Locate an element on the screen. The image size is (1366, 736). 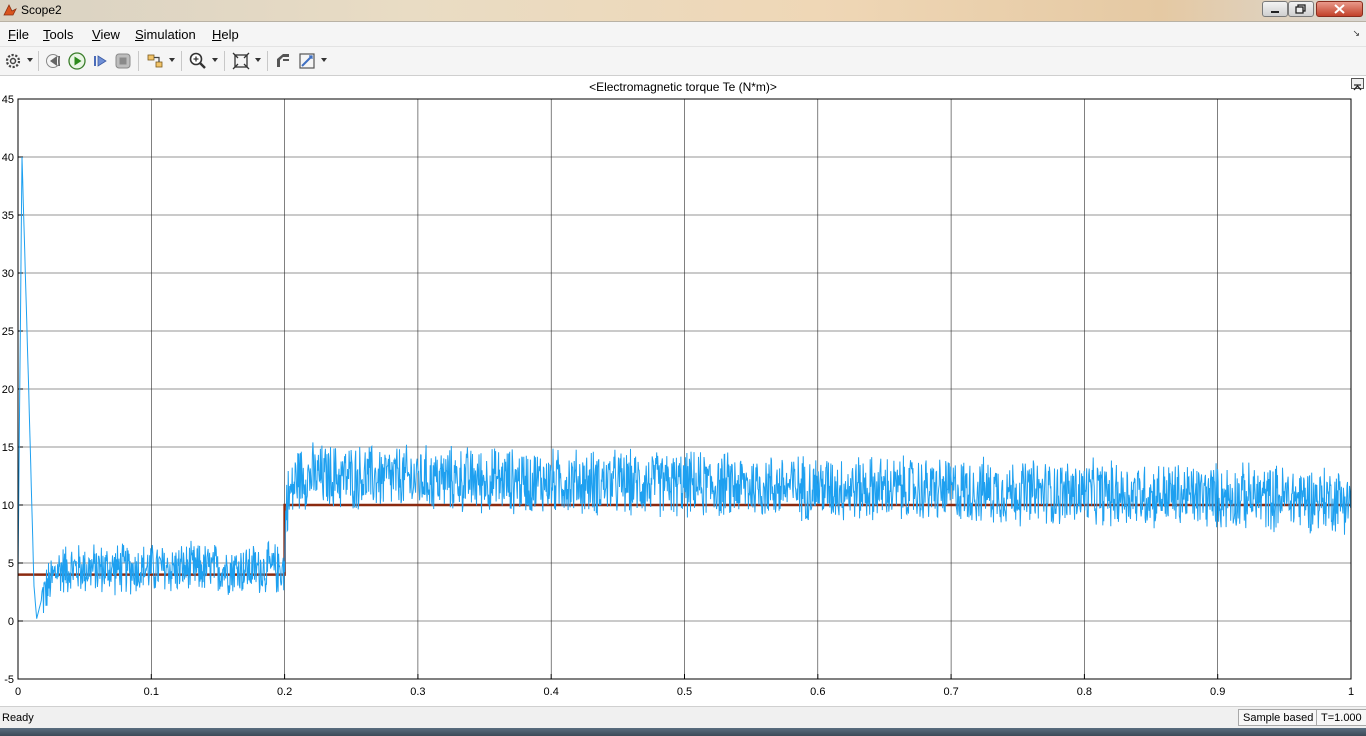
maximize-button is located at coordinates (1301, 9).